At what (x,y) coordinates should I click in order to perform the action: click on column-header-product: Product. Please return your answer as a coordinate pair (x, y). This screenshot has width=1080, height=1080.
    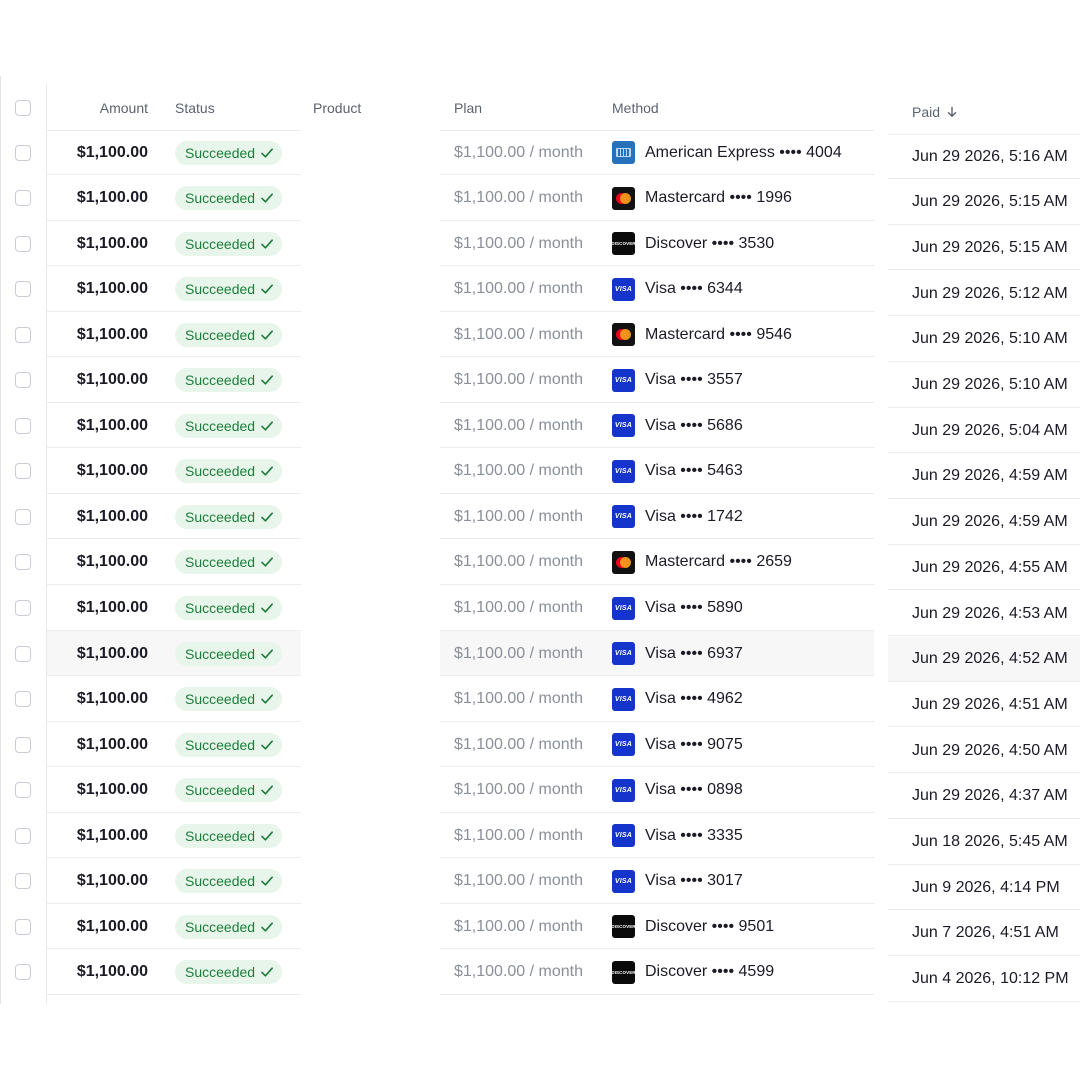
    Looking at the image, I should click on (337, 107).